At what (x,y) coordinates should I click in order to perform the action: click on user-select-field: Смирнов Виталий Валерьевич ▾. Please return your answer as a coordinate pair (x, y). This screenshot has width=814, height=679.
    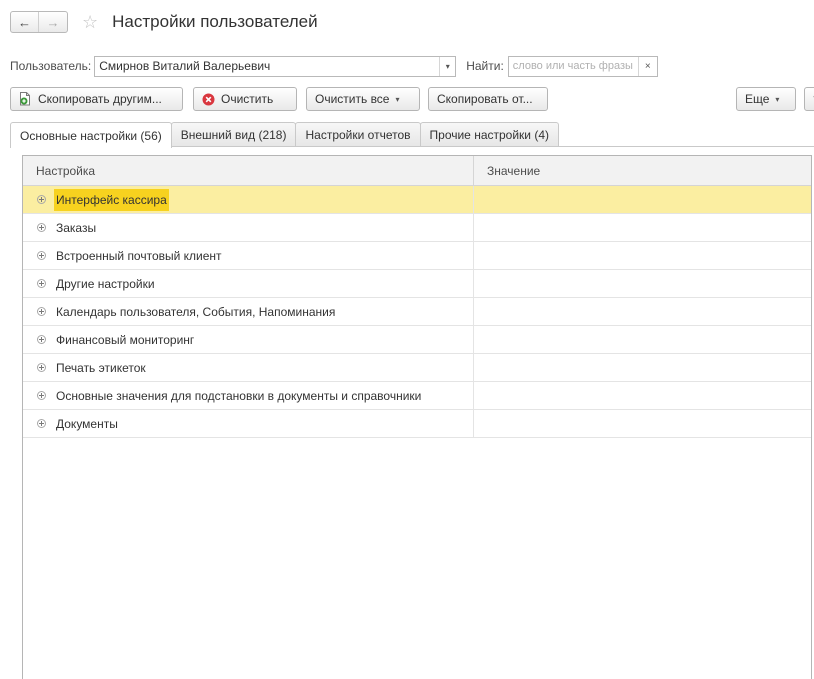
    Looking at the image, I should click on (275, 66).